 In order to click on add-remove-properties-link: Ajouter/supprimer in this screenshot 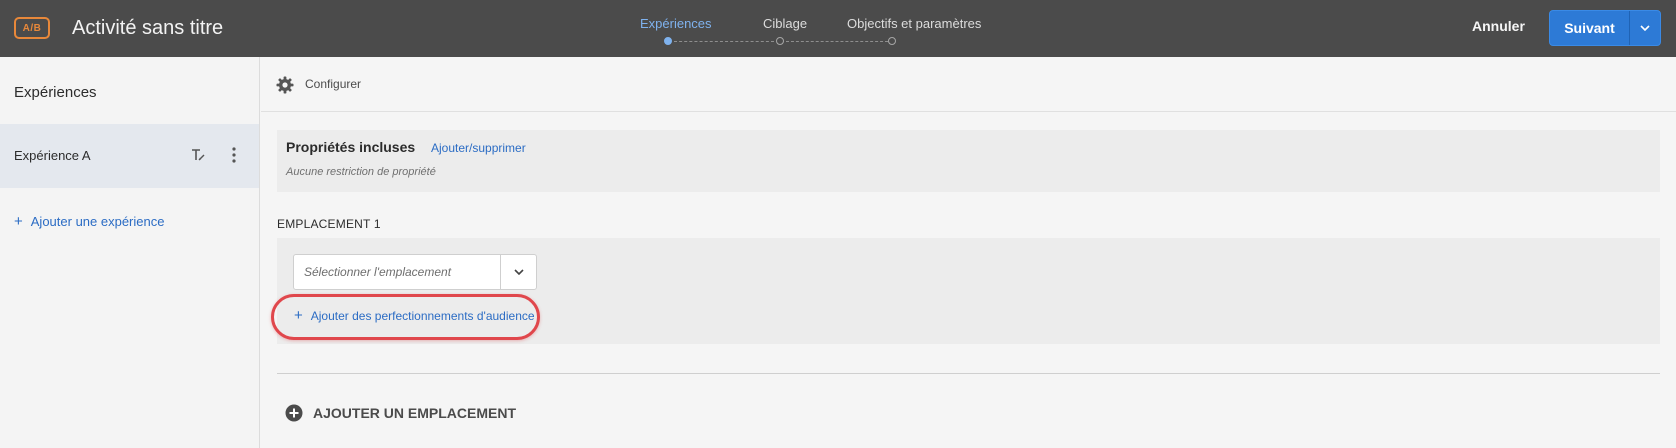, I will do `click(478, 148)`.